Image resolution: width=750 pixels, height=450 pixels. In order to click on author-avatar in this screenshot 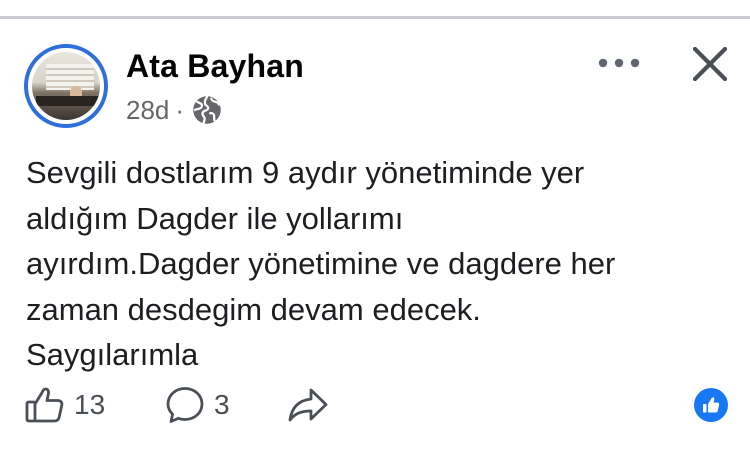, I will do `click(66, 86)`.